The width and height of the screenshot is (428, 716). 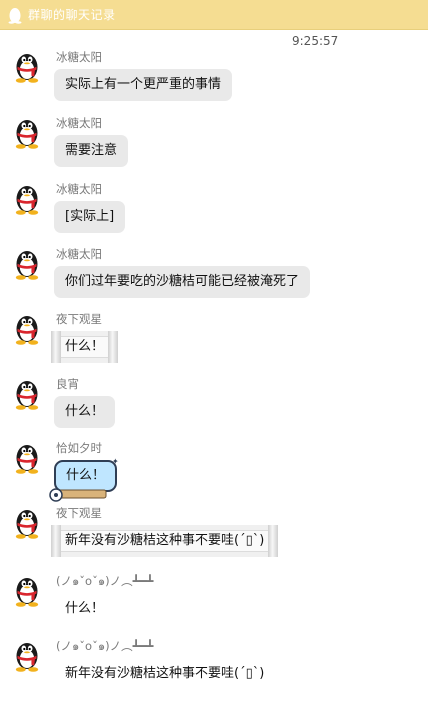 I want to click on sender-name: 良宵, so click(x=67, y=384).